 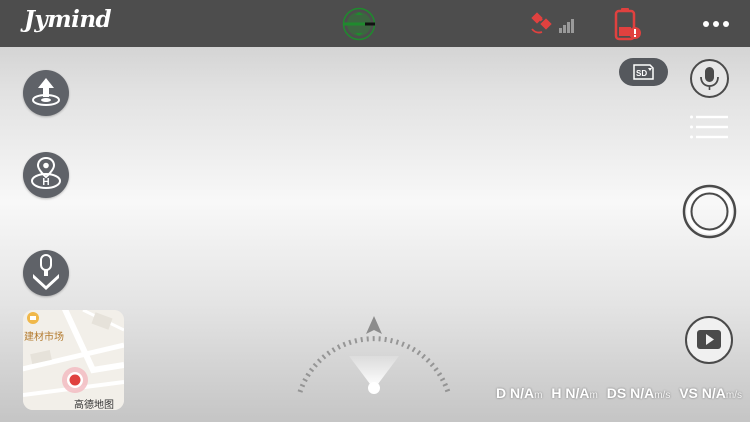 I want to click on brand-logo: Jymind, so click(x=68, y=19).